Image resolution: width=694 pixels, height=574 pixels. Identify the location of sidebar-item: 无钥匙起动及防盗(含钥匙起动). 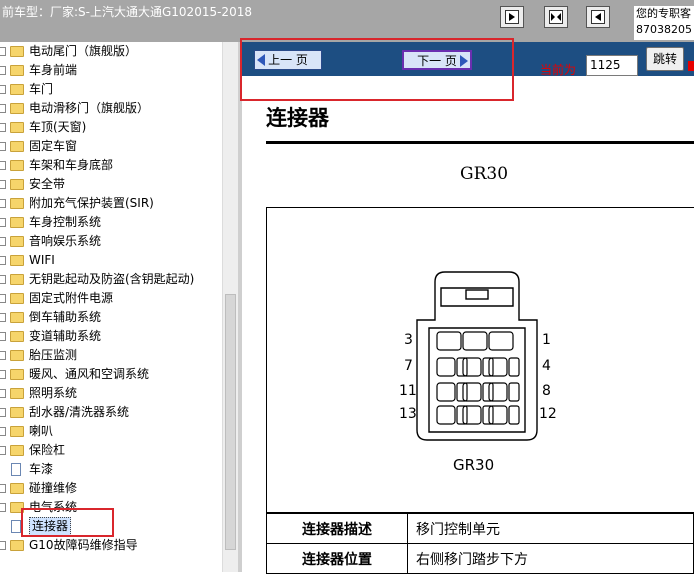
(111, 279).